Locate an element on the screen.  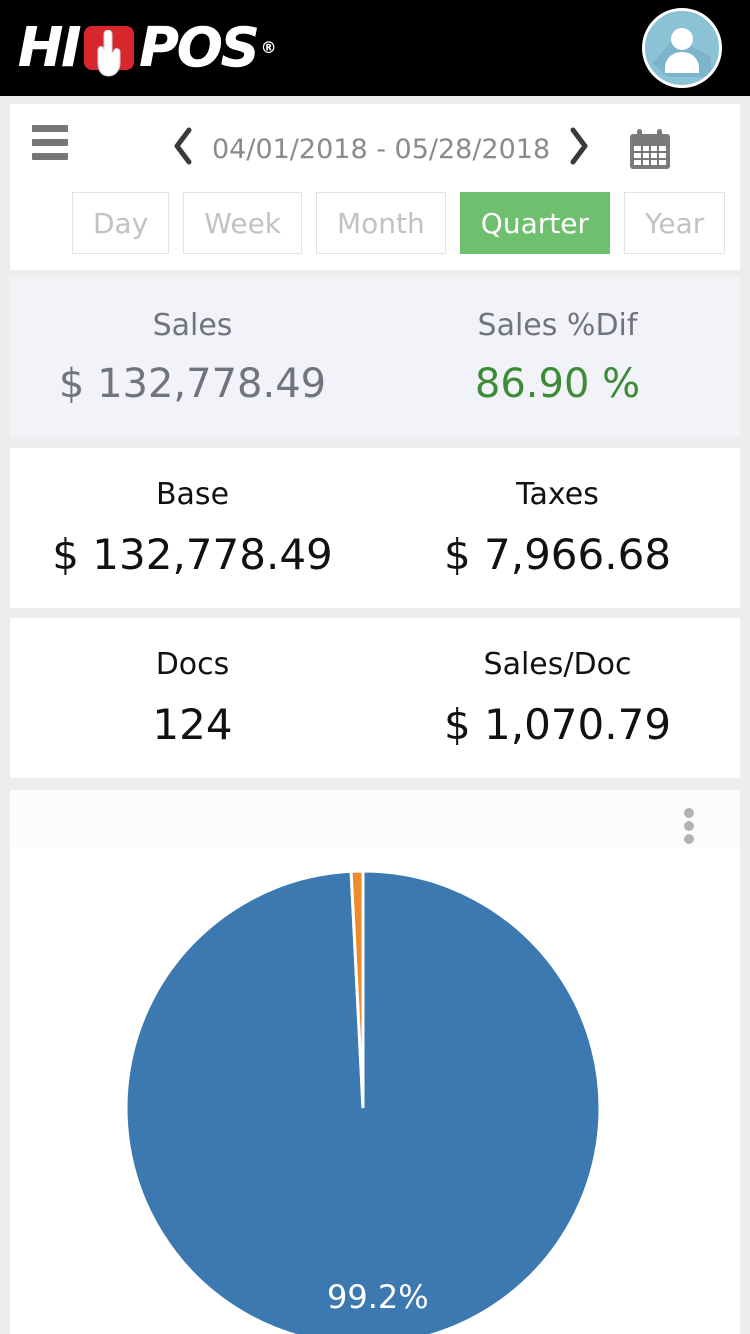
hand-cursor-glyph is located at coordinates (109, 53).